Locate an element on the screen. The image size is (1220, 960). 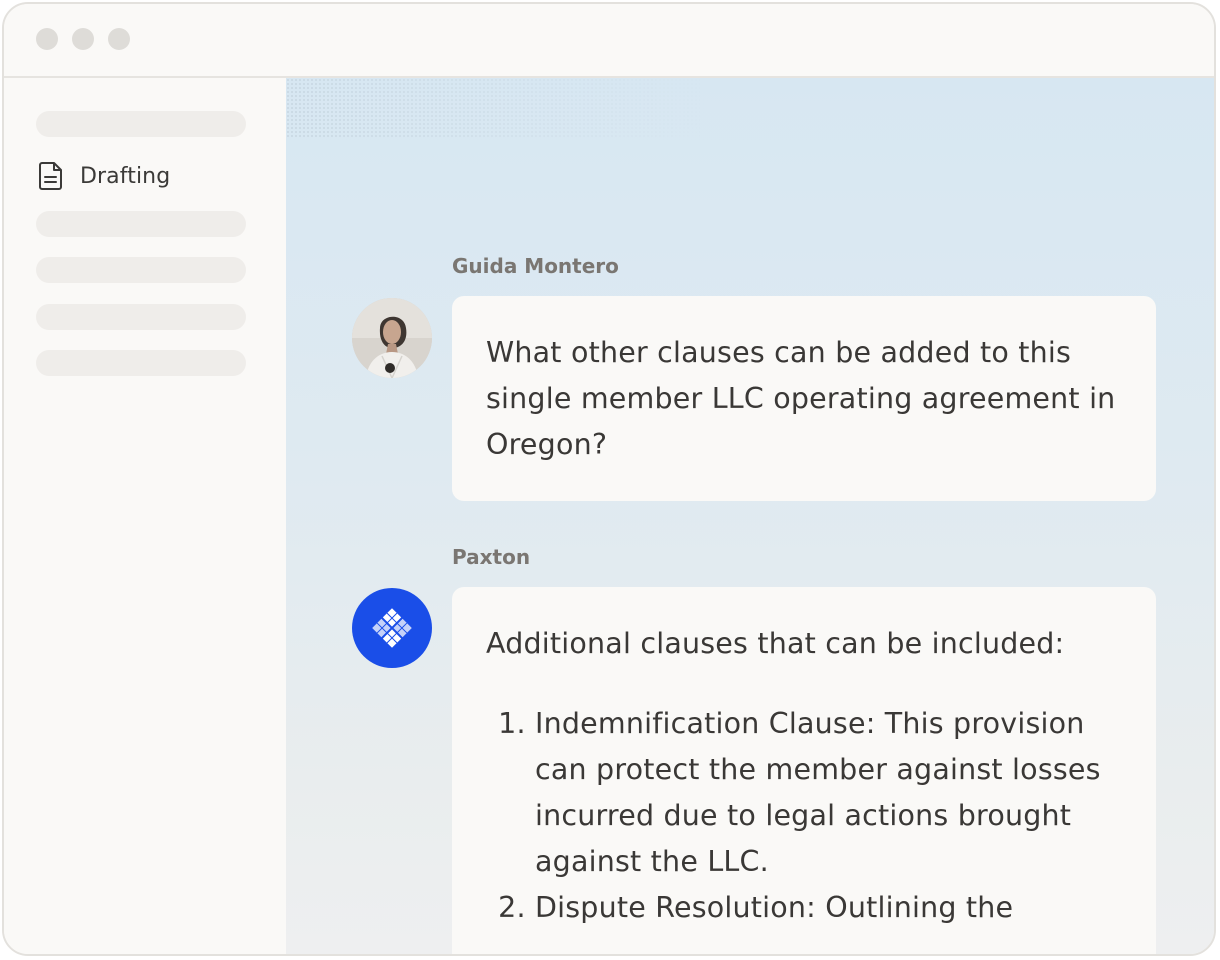
title-bar is located at coordinates (609, 41).